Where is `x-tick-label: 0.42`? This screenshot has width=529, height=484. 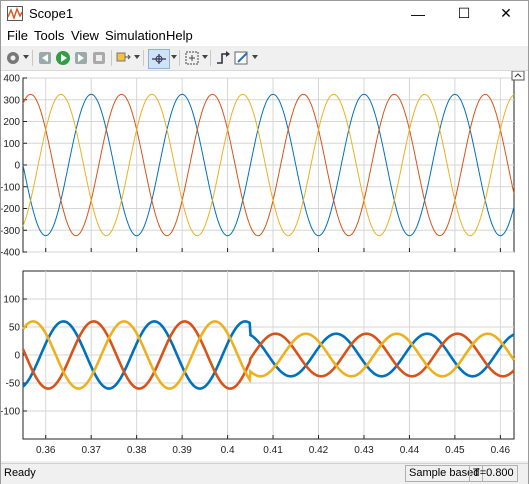 x-tick-label: 0.42 is located at coordinates (319, 450).